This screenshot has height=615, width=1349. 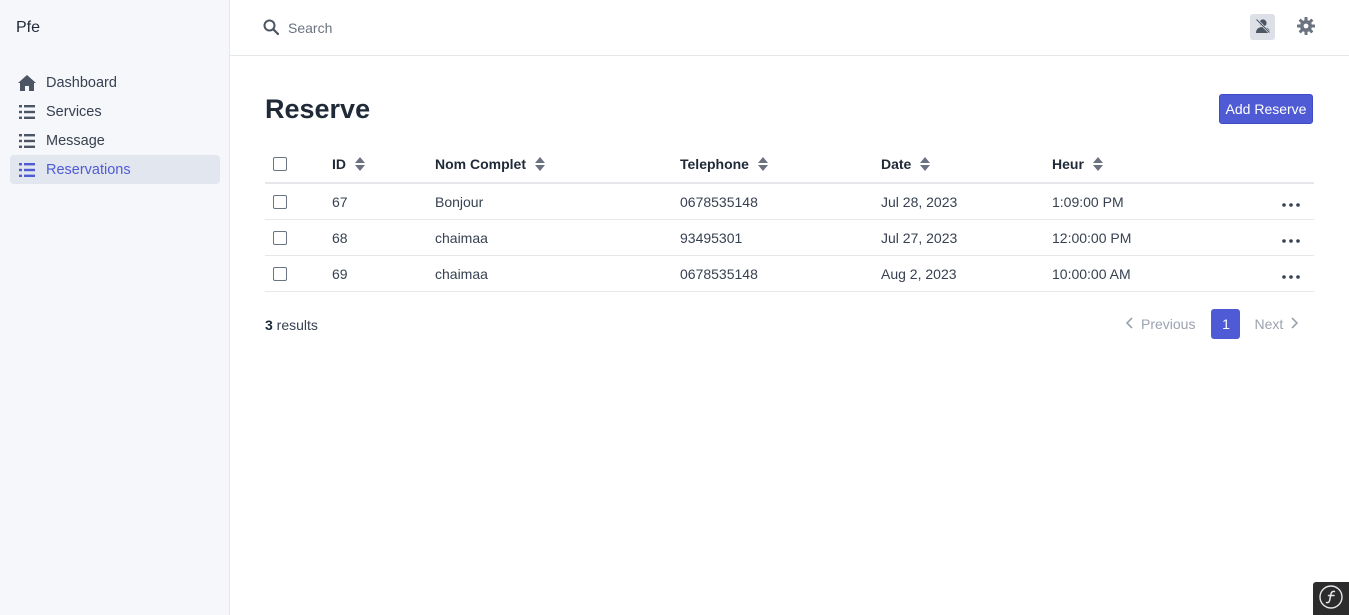 I want to click on cell-nom-complet: Bonjour, so click(x=459, y=201).